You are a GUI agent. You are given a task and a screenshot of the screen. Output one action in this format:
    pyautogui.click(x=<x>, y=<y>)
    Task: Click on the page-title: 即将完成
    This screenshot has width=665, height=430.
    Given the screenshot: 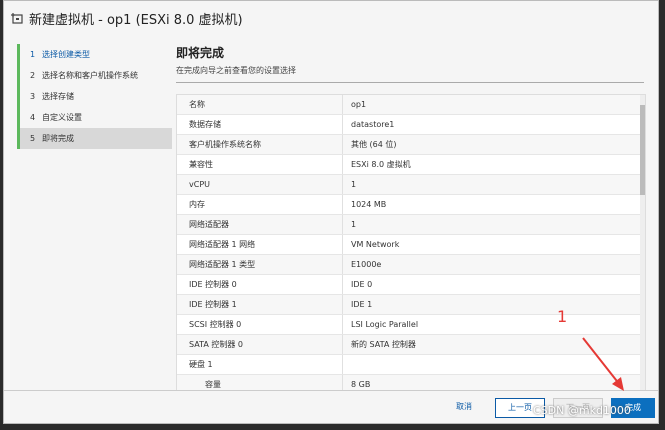 What is the action you would take?
    pyautogui.click(x=200, y=53)
    